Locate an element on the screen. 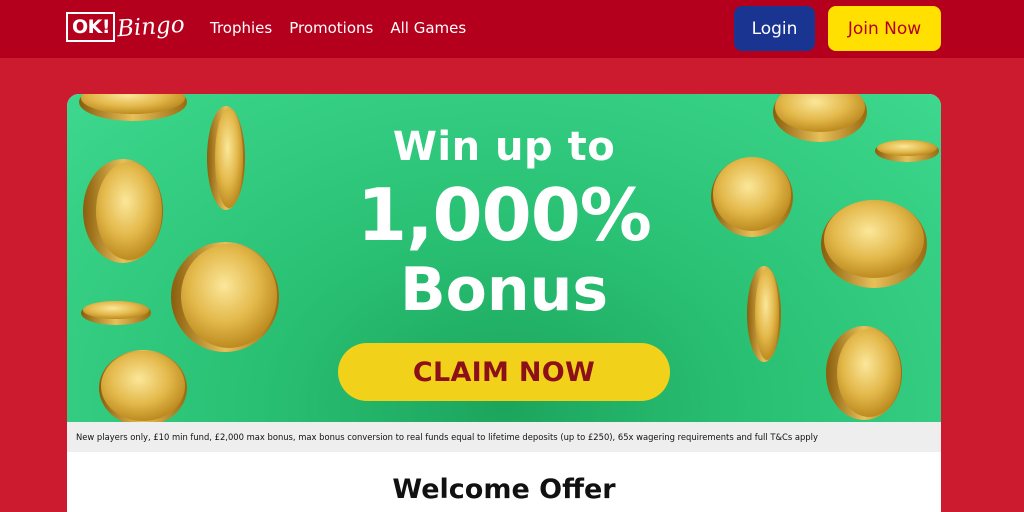  welcome-offer-heading: Welcome Offer is located at coordinates (504, 489).